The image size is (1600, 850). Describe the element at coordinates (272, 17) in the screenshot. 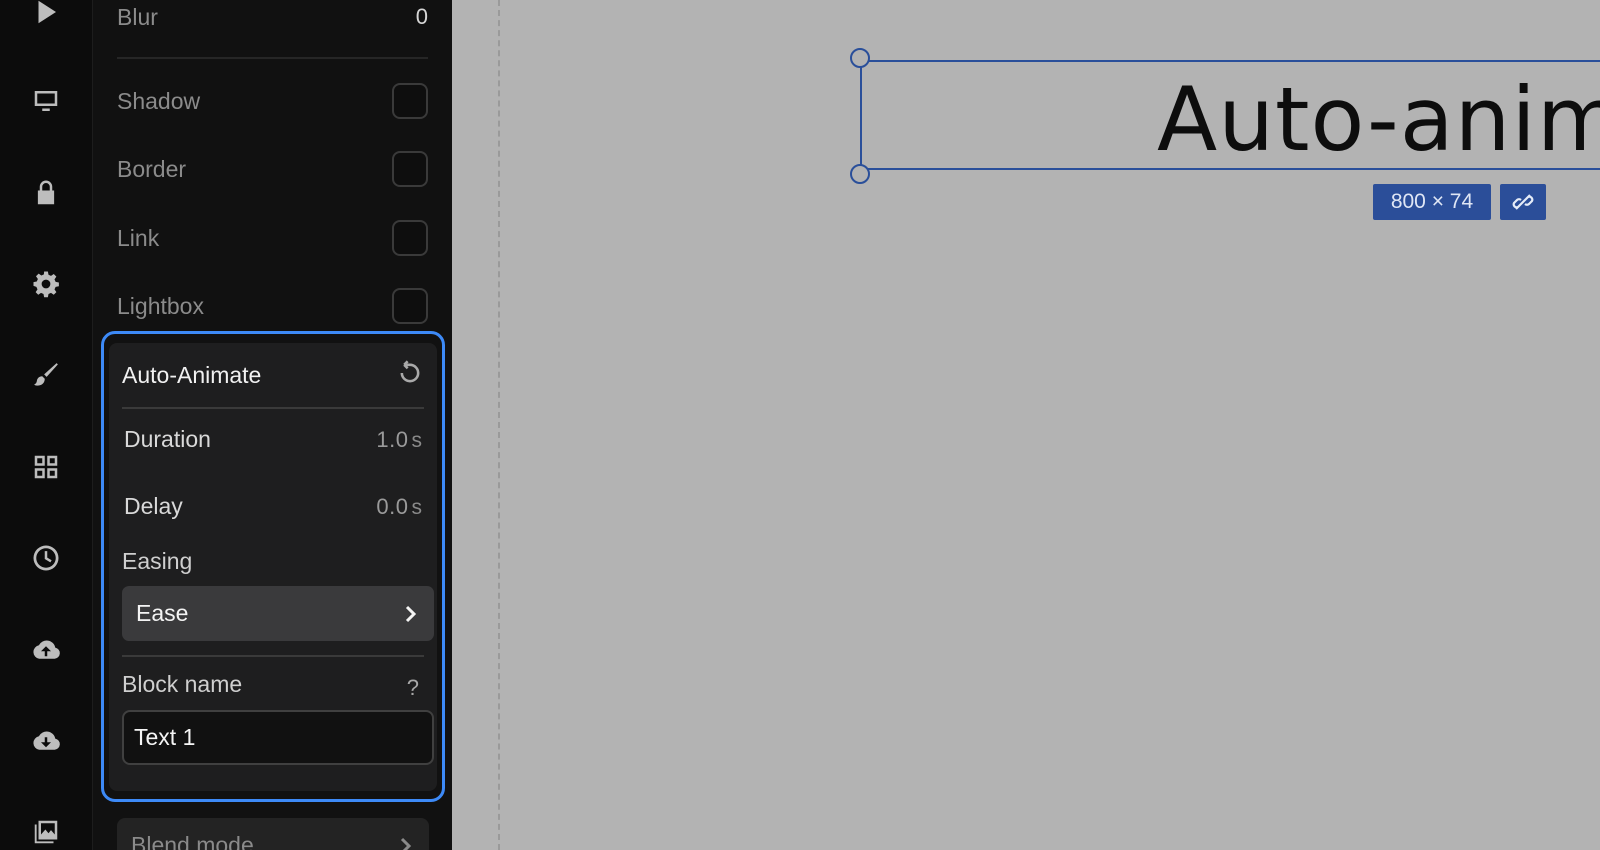

I see `blur-row: Blur 0` at that location.